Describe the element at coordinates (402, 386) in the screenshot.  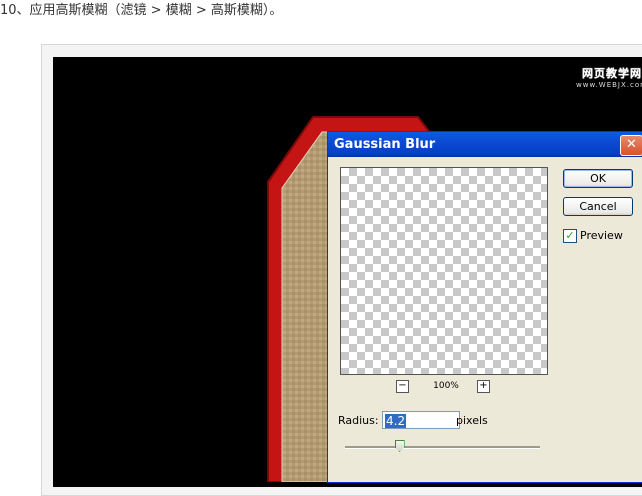
I see `zoom-out-button: −` at that location.